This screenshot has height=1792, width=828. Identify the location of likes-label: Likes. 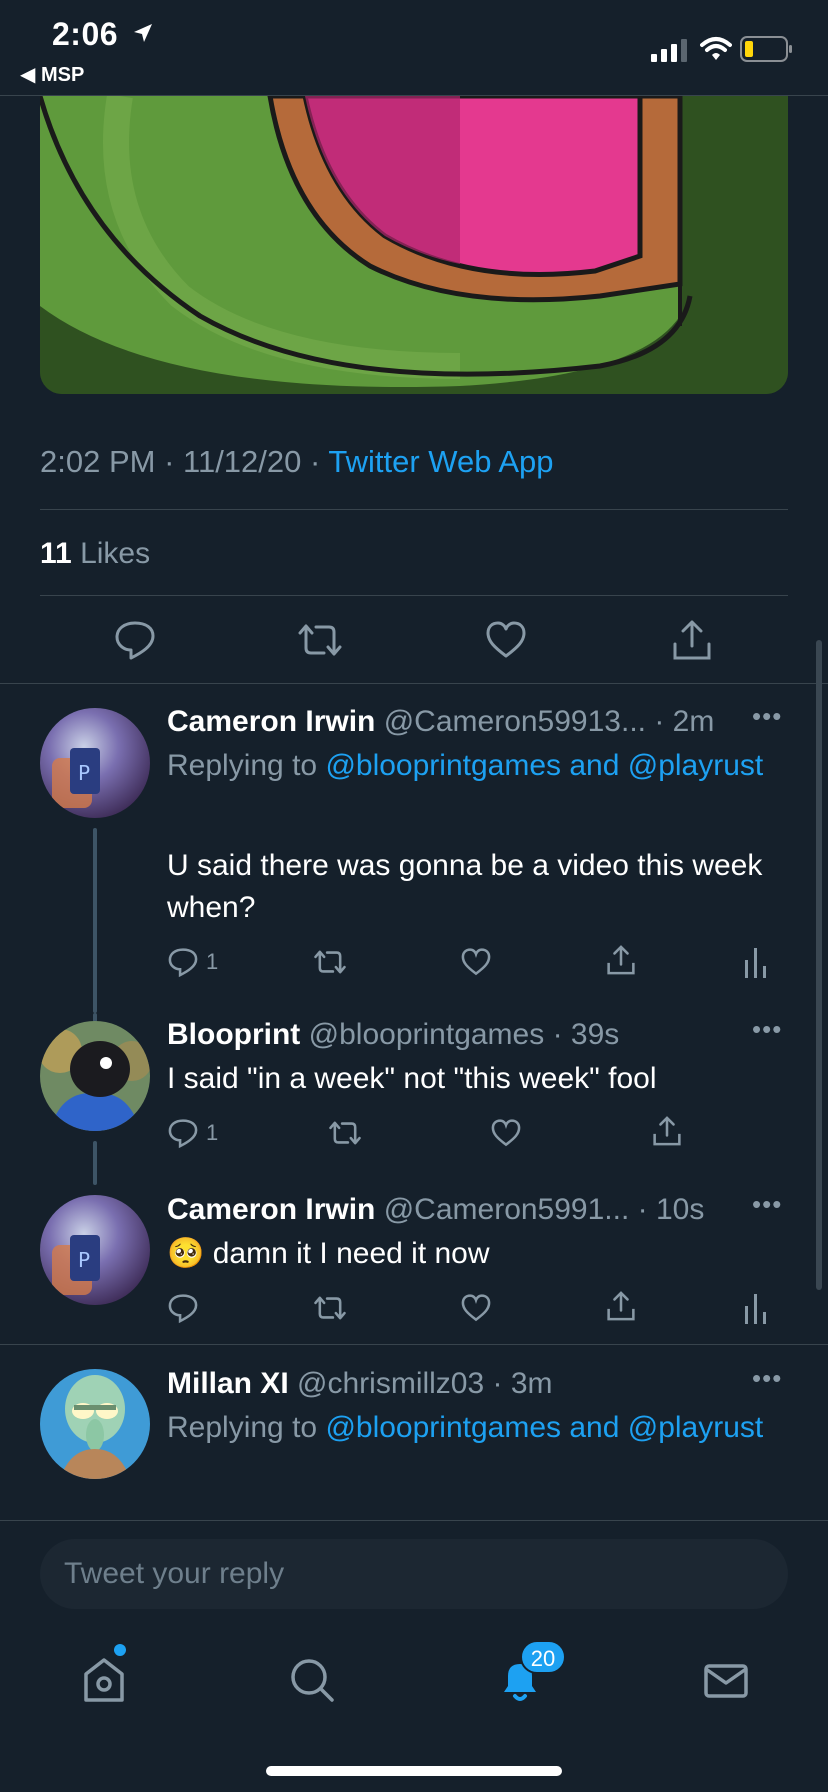
(115, 553).